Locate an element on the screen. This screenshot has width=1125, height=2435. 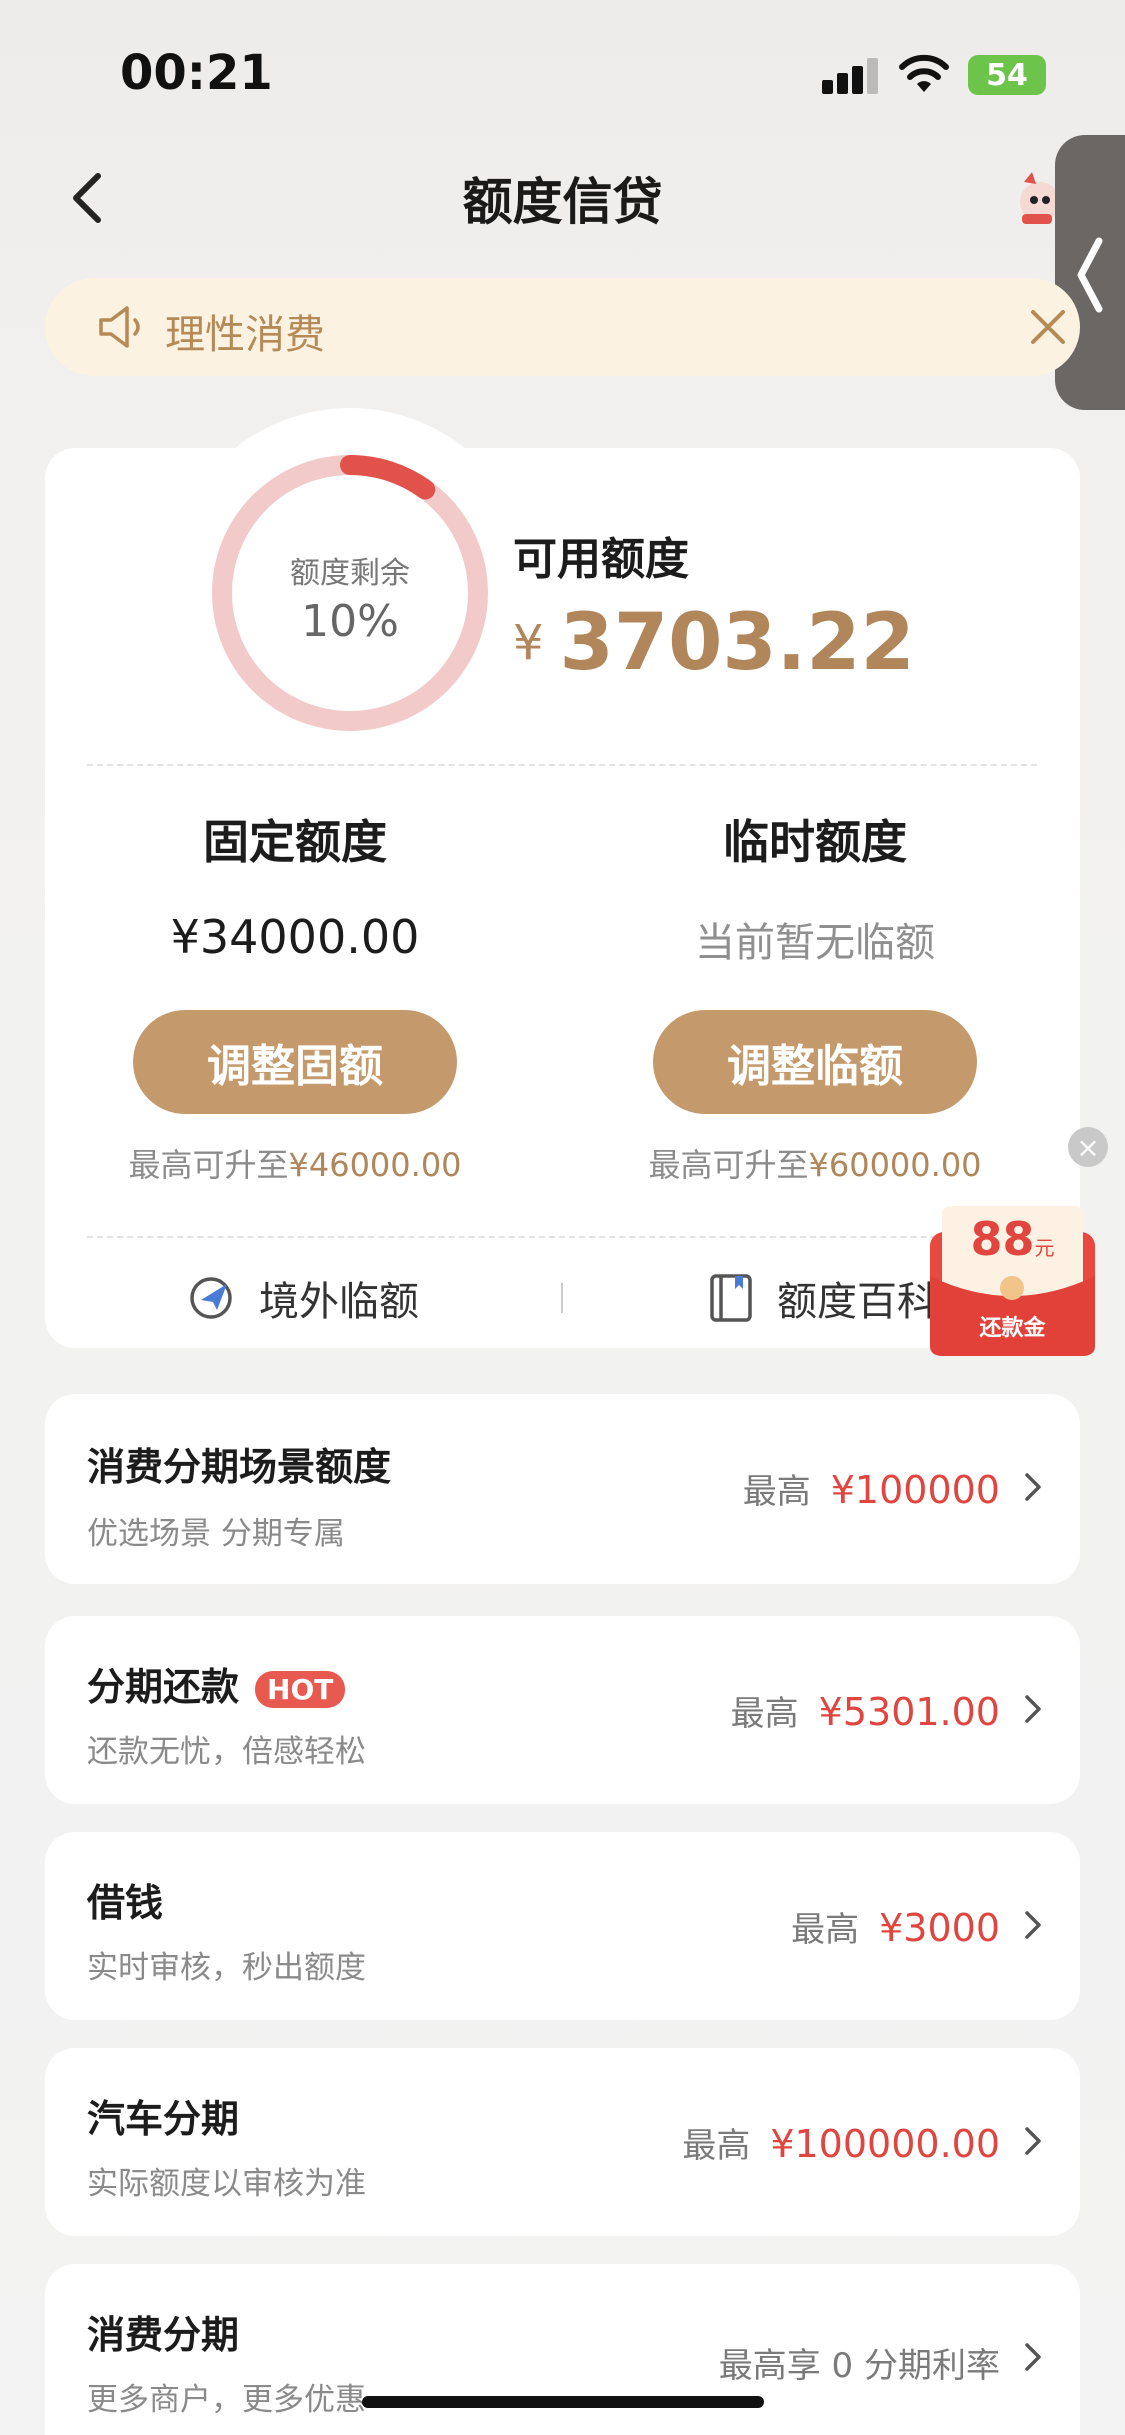
plane-icon is located at coordinates (211, 1298).